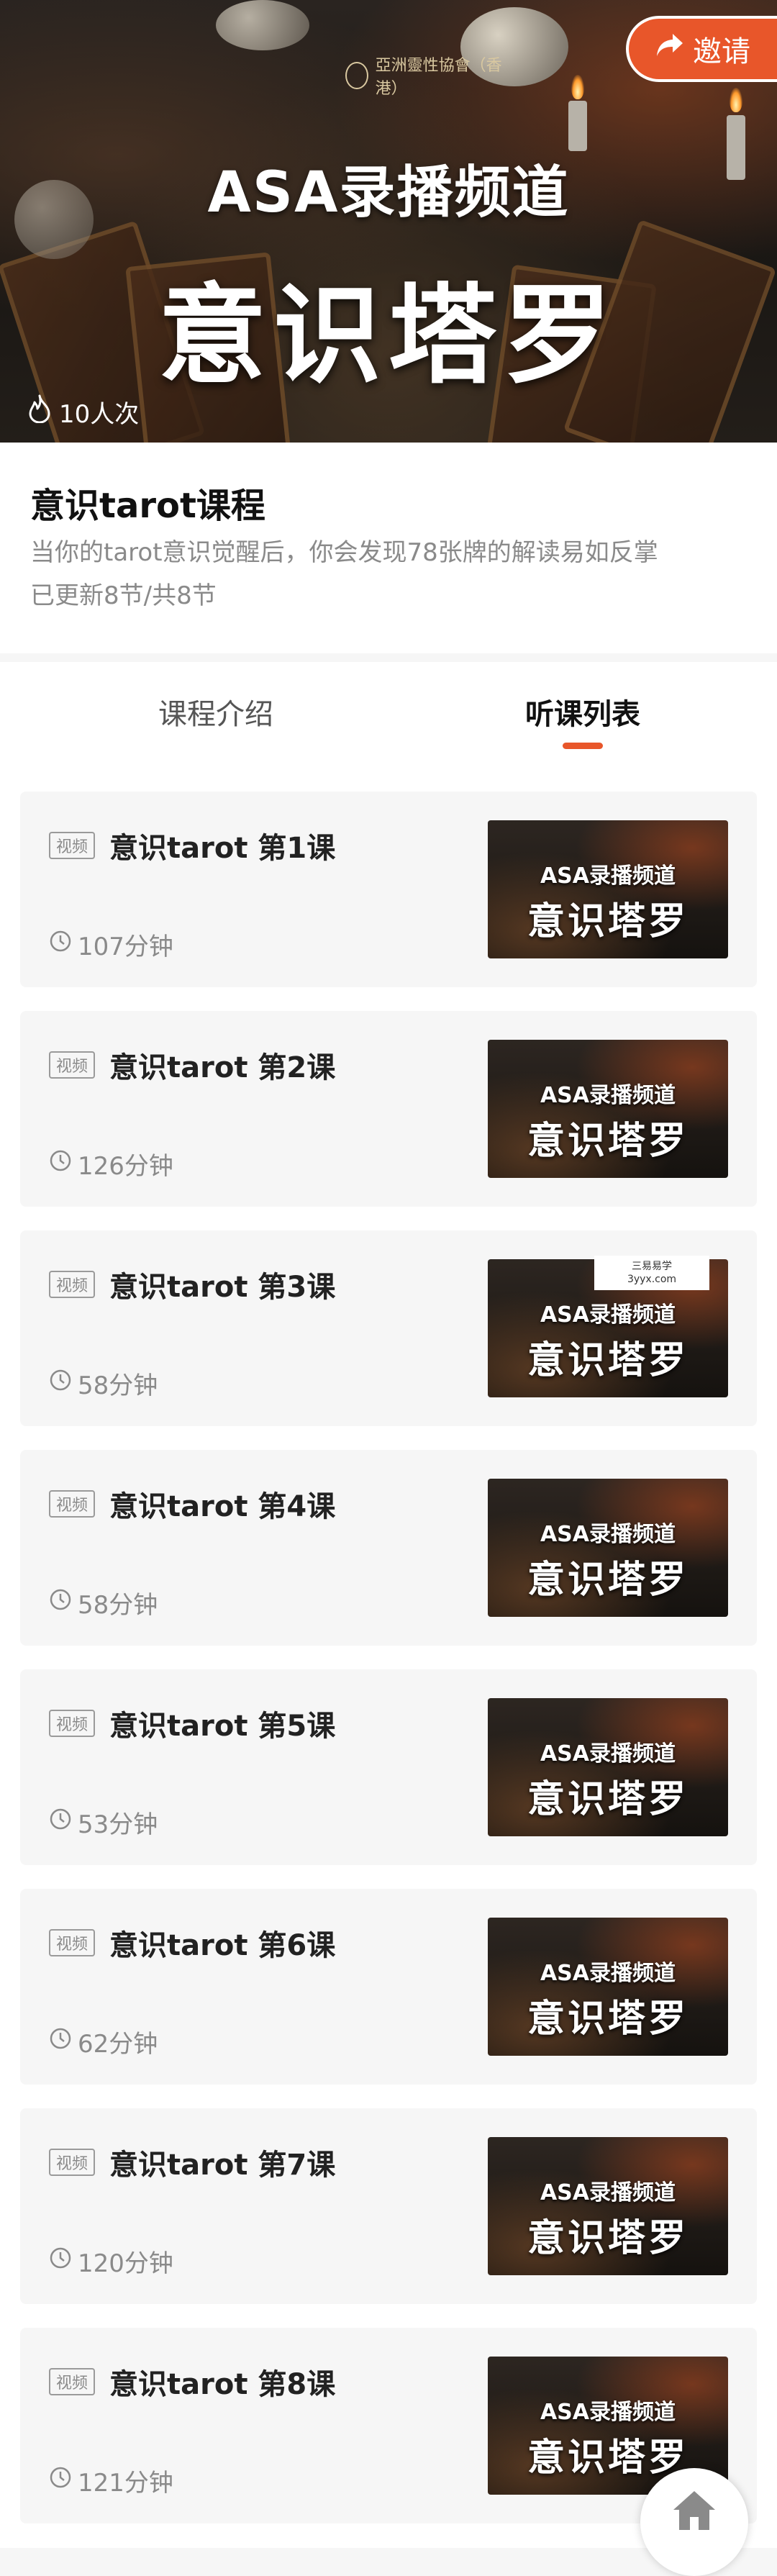 The height and width of the screenshot is (2576, 777). Describe the element at coordinates (124, 595) in the screenshot. I see `course-progress: 已更新8节/共8节` at that location.